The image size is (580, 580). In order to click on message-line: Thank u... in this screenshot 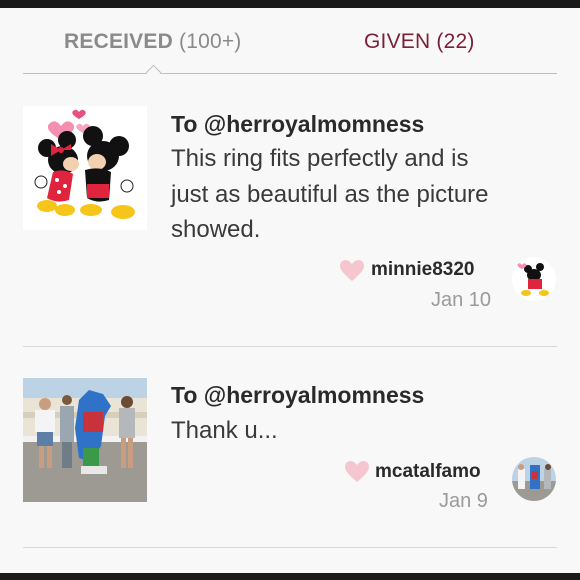, I will do `click(224, 430)`.